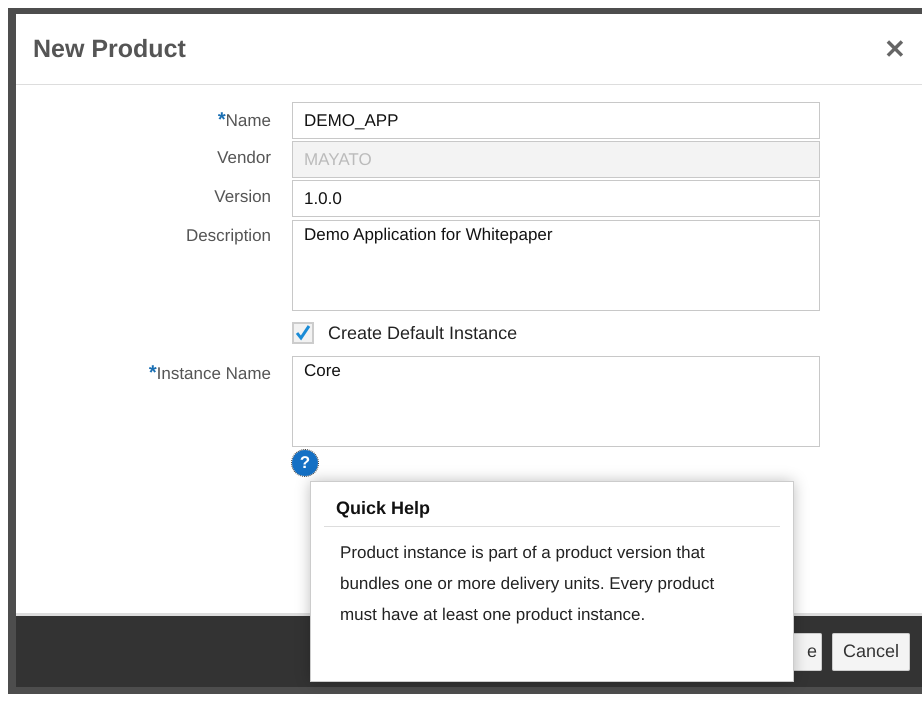 This screenshot has height=707, width=922. Describe the element at coordinates (556, 265) in the screenshot. I see `text-area: Demo Application for Whitepaper` at that location.